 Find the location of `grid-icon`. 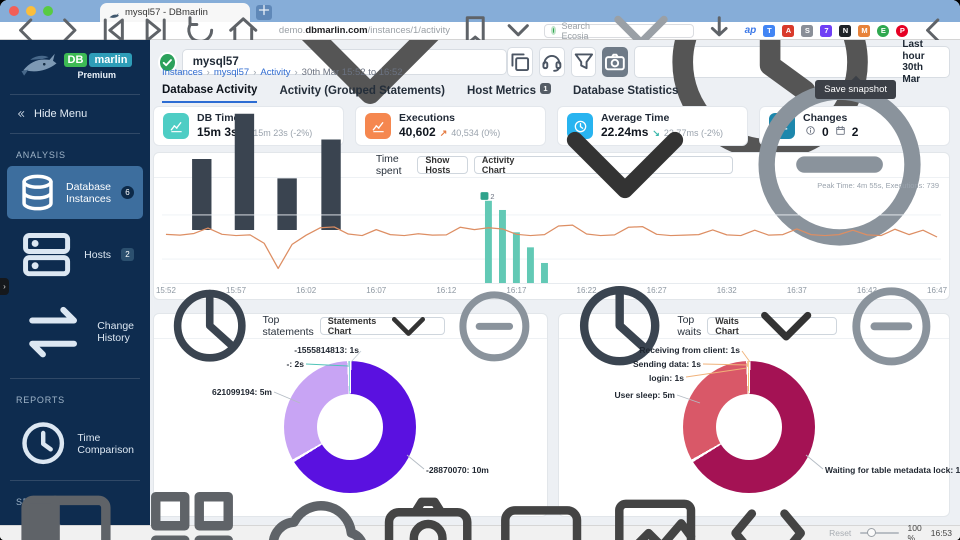

grid-icon is located at coordinates (192, 507).